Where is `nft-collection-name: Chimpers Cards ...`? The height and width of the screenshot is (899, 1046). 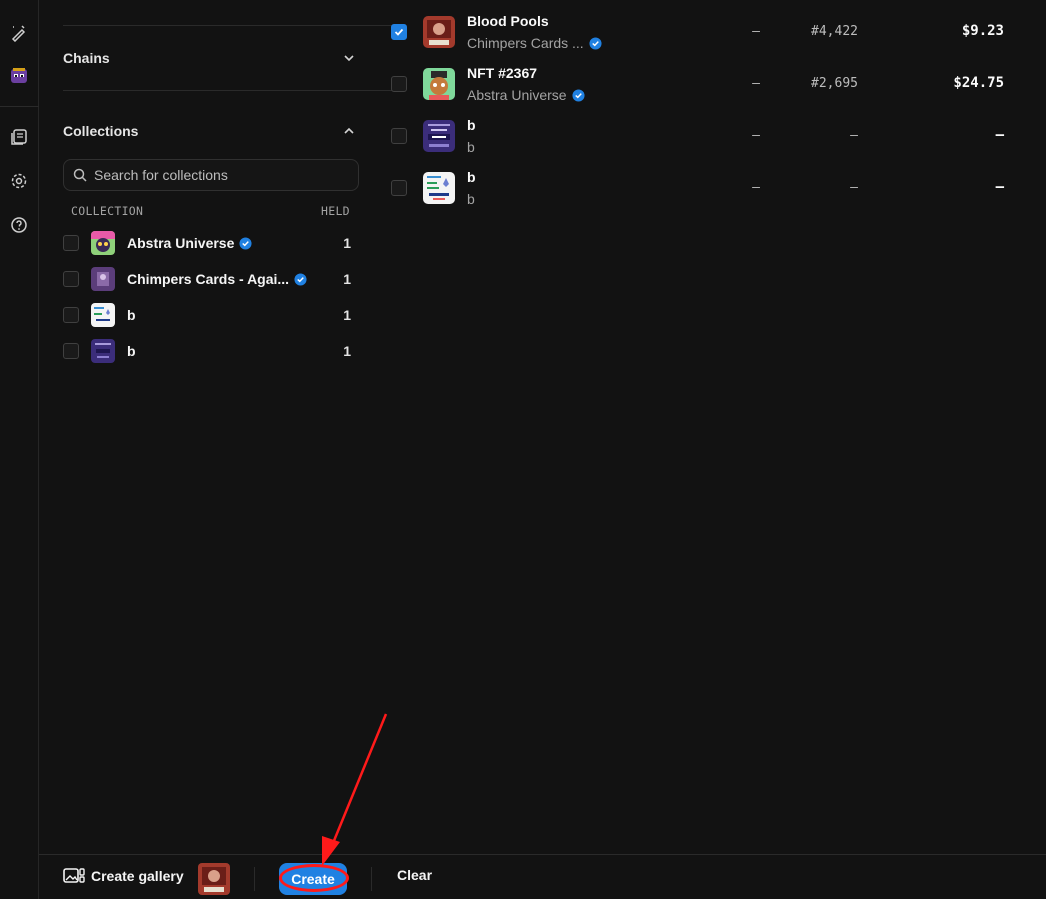 nft-collection-name: Chimpers Cards ... is located at coordinates (525, 43).